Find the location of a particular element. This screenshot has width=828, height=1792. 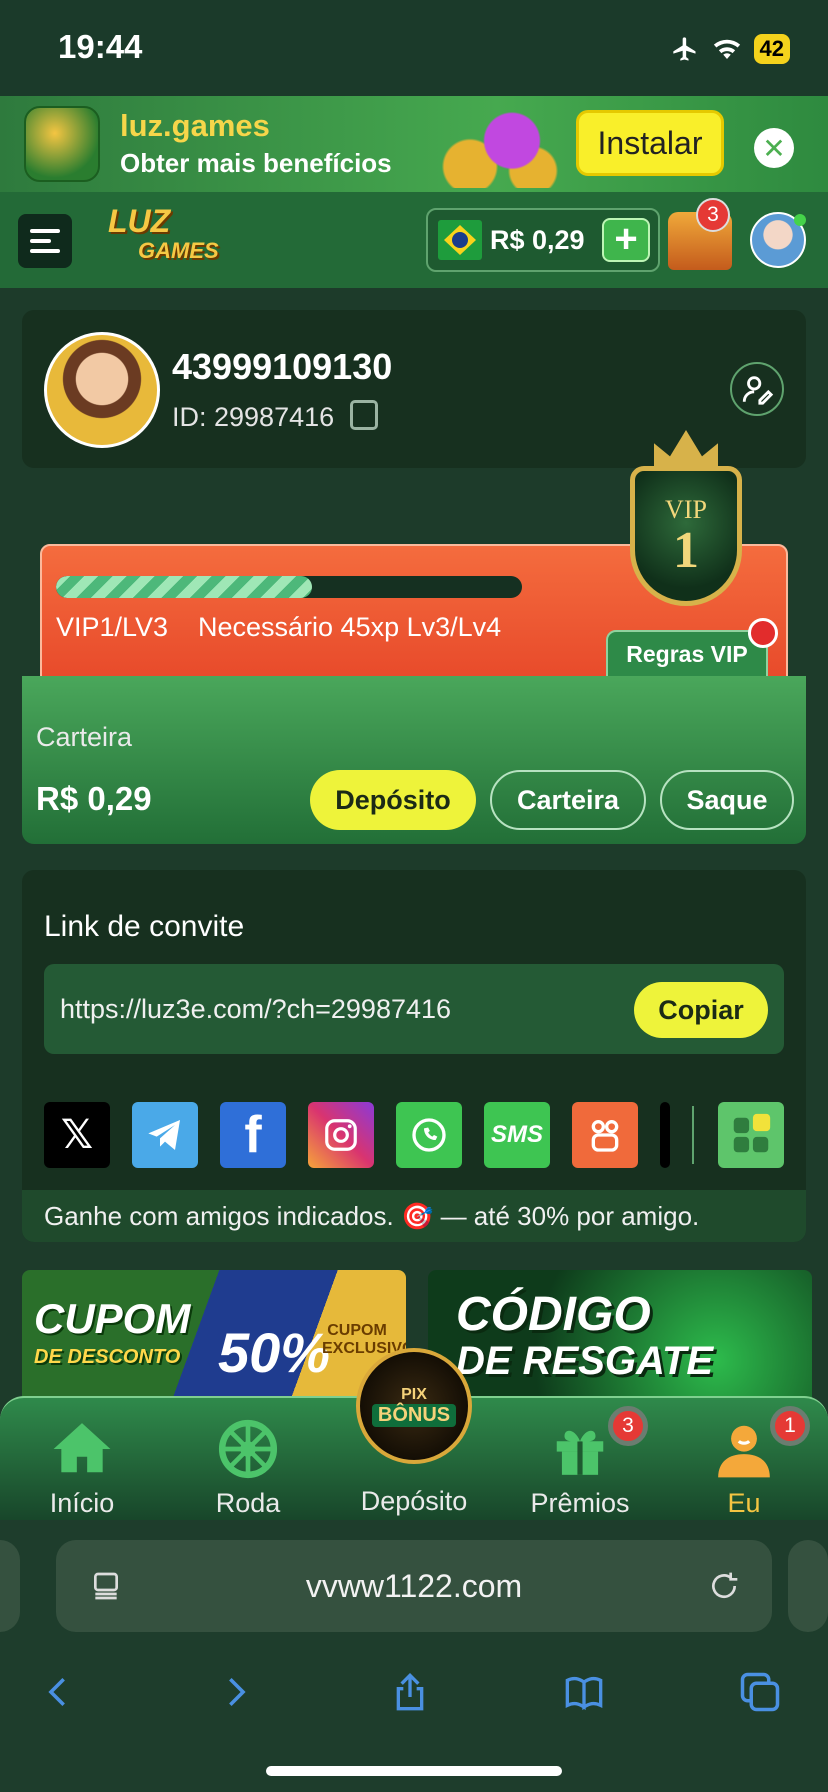

back-button is located at coordinates (58, 1692).